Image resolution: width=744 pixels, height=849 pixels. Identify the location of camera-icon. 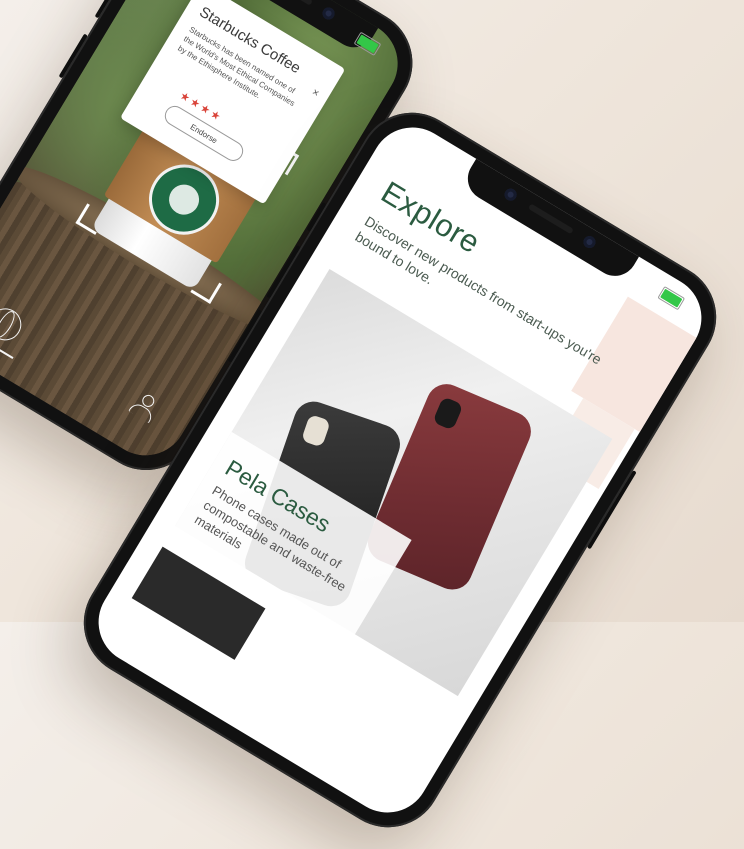
(510, 194).